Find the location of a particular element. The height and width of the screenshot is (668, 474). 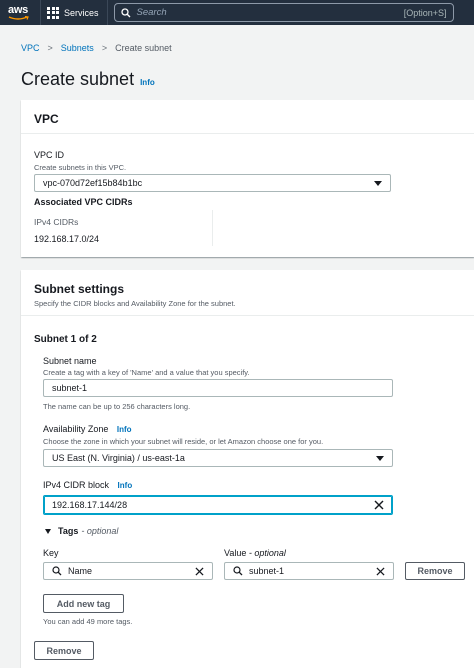

aws-logo: aws is located at coordinates (20, 12).